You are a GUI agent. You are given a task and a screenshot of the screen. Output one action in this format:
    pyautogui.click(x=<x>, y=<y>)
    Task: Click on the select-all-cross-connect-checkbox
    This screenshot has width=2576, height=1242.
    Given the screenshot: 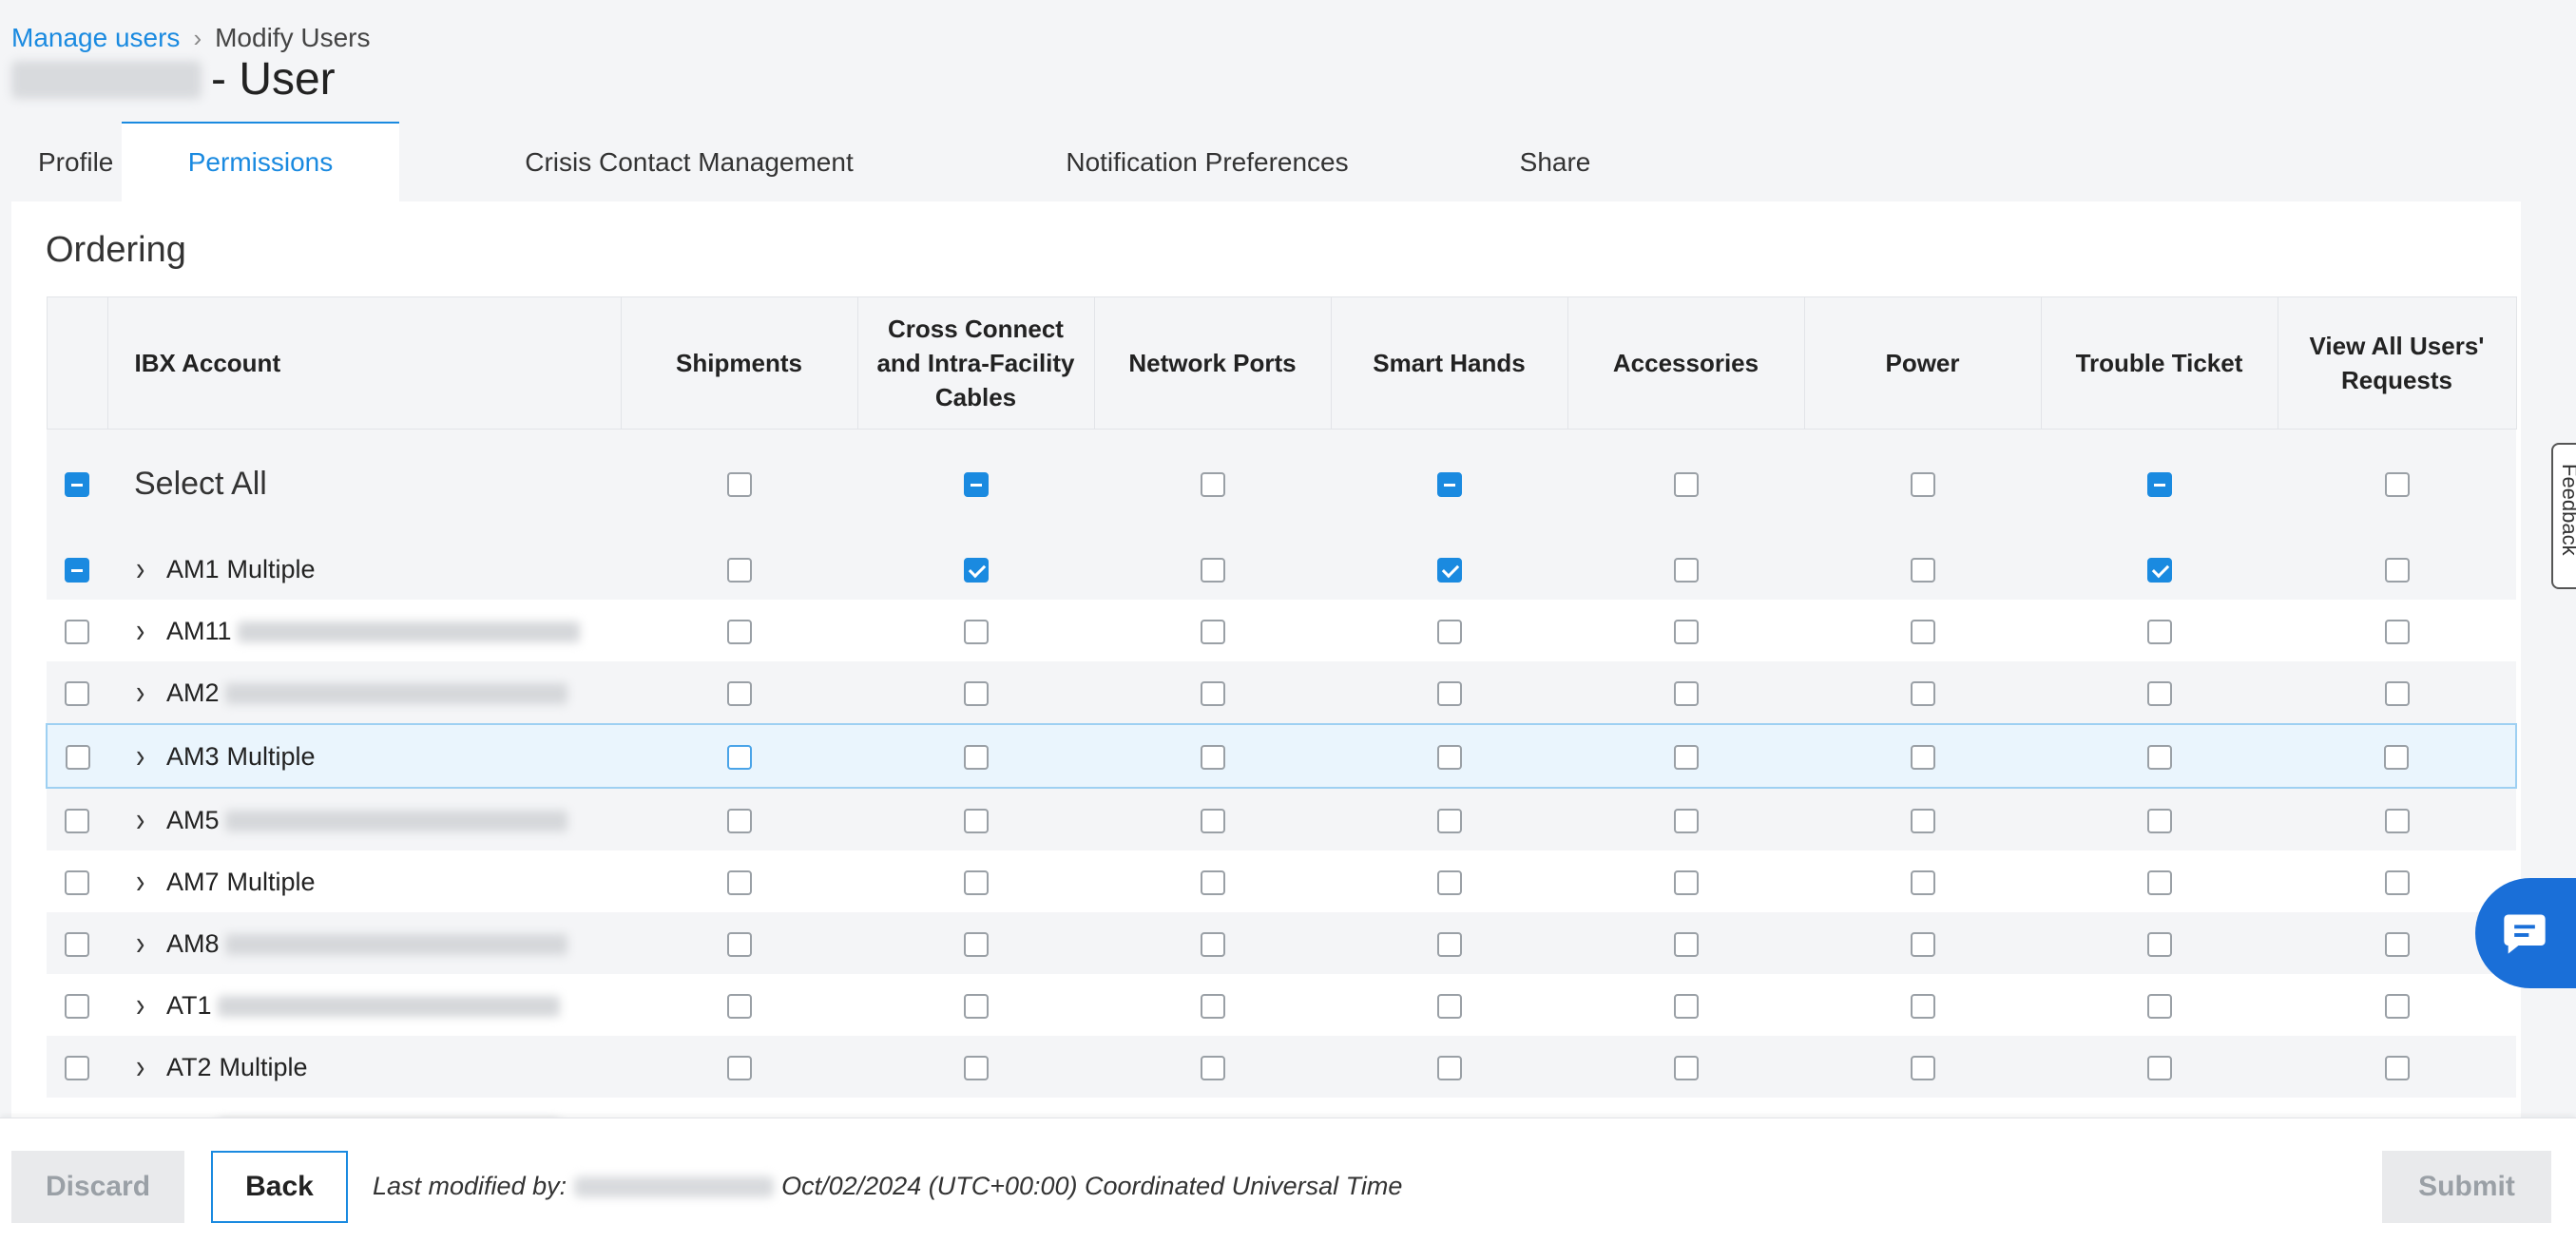 What is the action you would take?
    pyautogui.click(x=976, y=485)
    